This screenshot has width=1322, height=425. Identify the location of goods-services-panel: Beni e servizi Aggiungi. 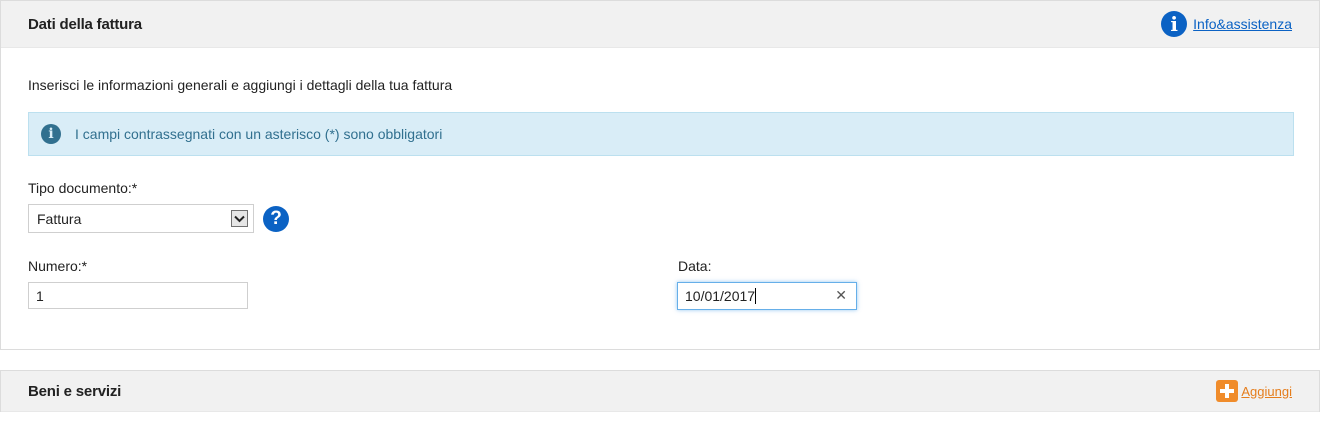
(660, 391).